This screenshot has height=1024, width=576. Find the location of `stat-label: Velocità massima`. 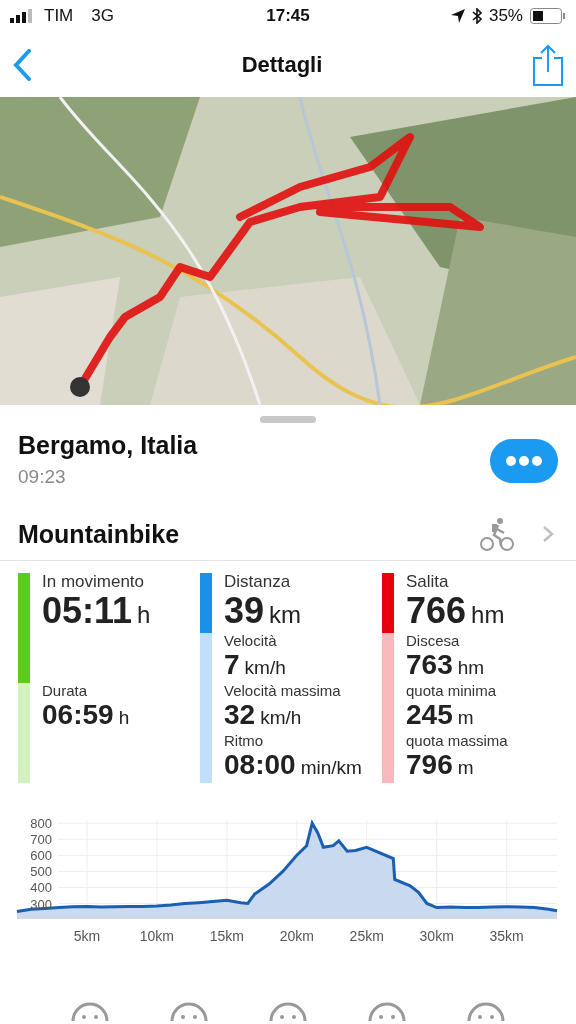

stat-label: Velocità massima is located at coordinates (283, 691).